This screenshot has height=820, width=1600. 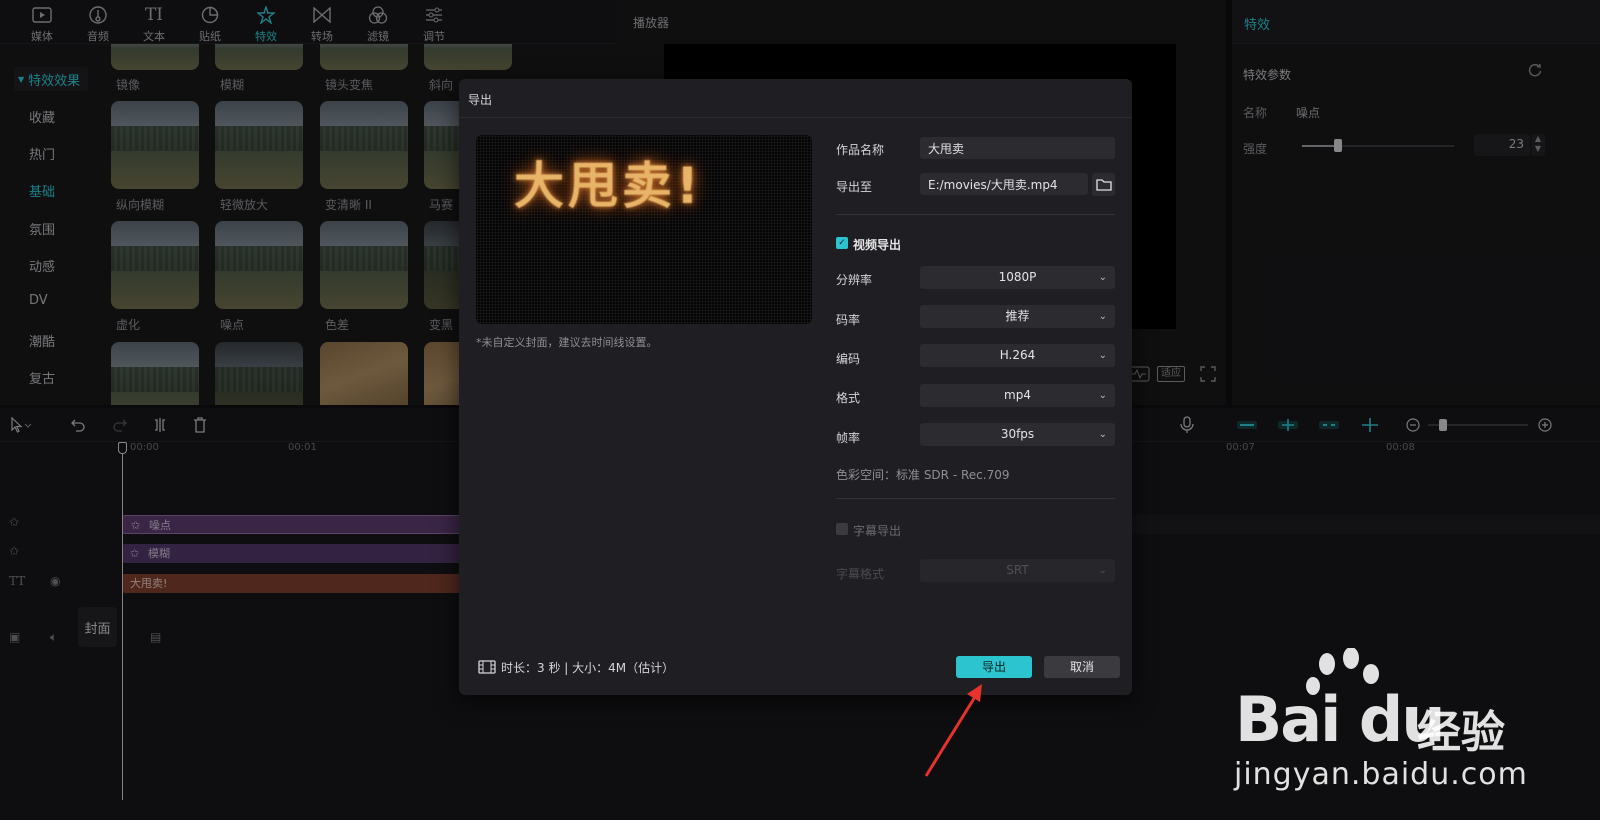 What do you see at coordinates (487, 667) in the screenshot?
I see `film-icon` at bounding box center [487, 667].